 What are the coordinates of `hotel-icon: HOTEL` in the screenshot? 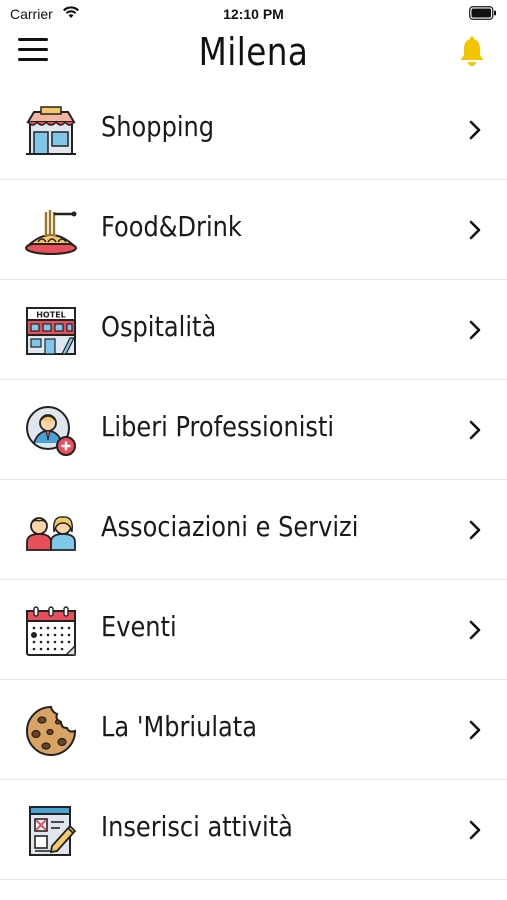 It's located at (51, 331).